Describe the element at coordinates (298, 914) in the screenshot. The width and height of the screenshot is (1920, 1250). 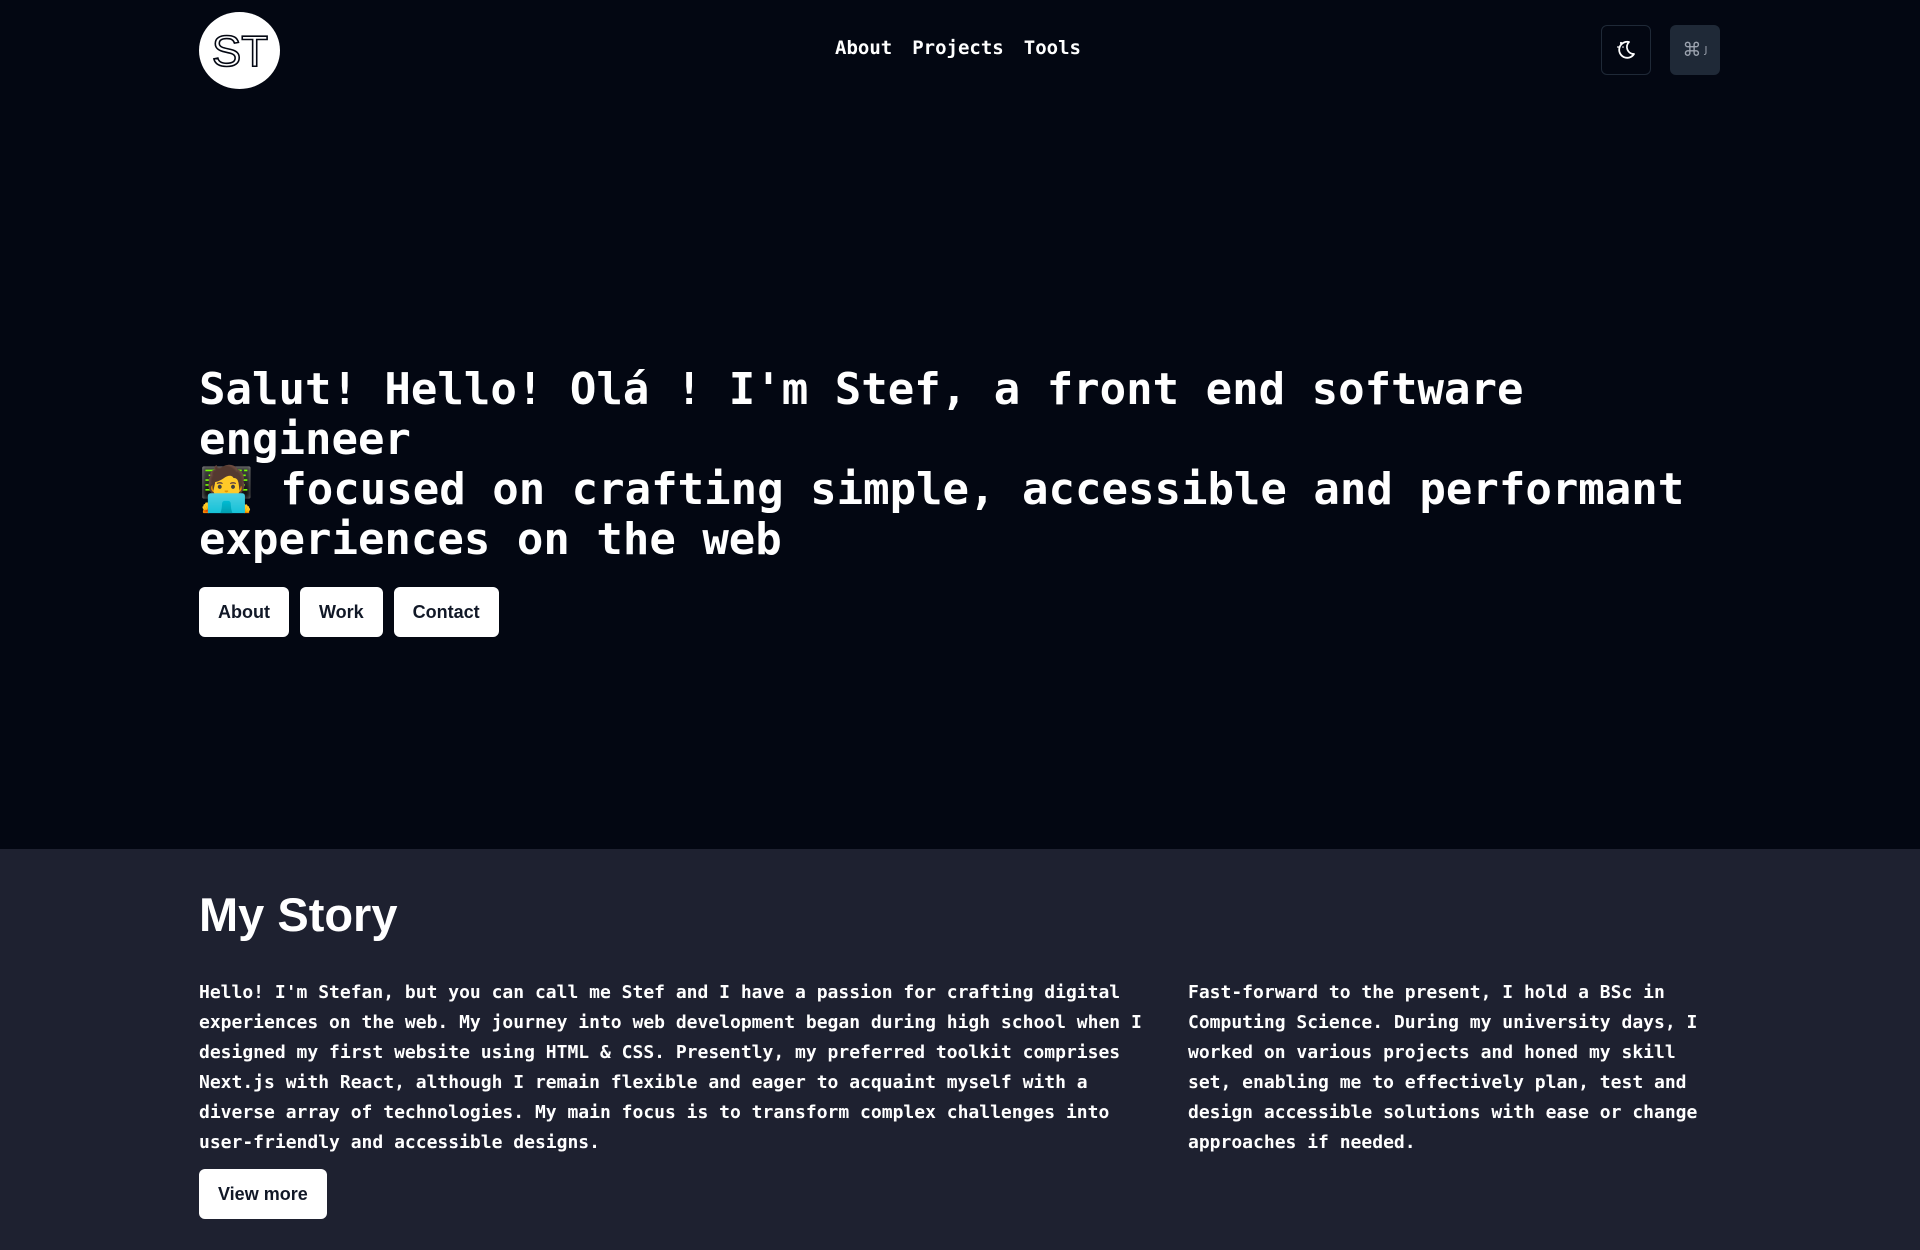
I see `story-title: My Story` at that location.